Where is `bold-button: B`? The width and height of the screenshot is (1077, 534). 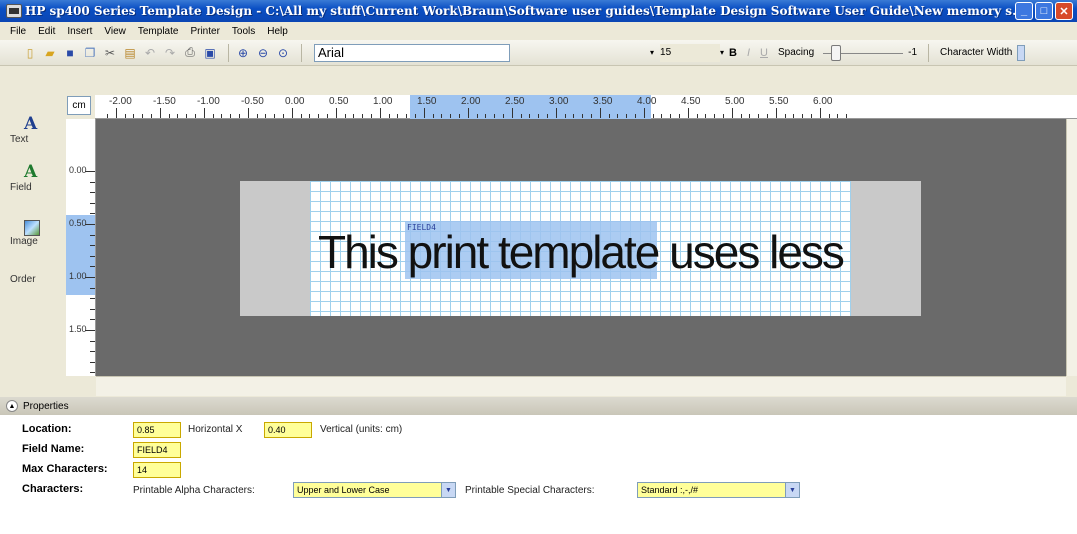 bold-button: B is located at coordinates (733, 53).